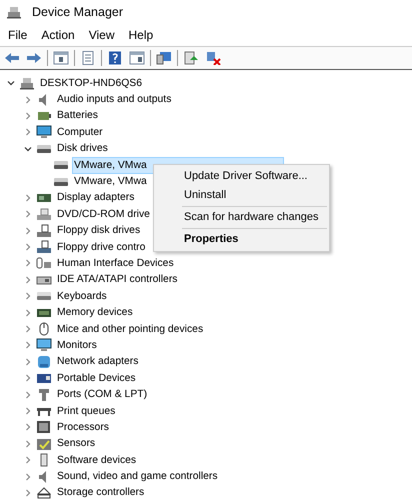 Image resolution: width=412 pixels, height=500 pixels. What do you see at coordinates (78, 12) in the screenshot?
I see `window-title: Device Manager` at bounding box center [78, 12].